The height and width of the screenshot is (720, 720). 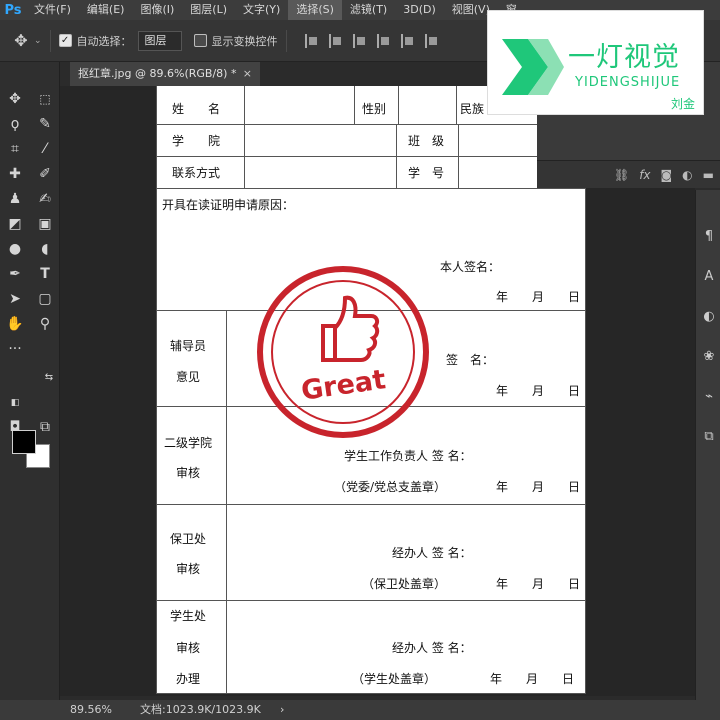 What do you see at coordinates (15, 224) in the screenshot?
I see `eraser-tool-icon: ◩` at bounding box center [15, 224].